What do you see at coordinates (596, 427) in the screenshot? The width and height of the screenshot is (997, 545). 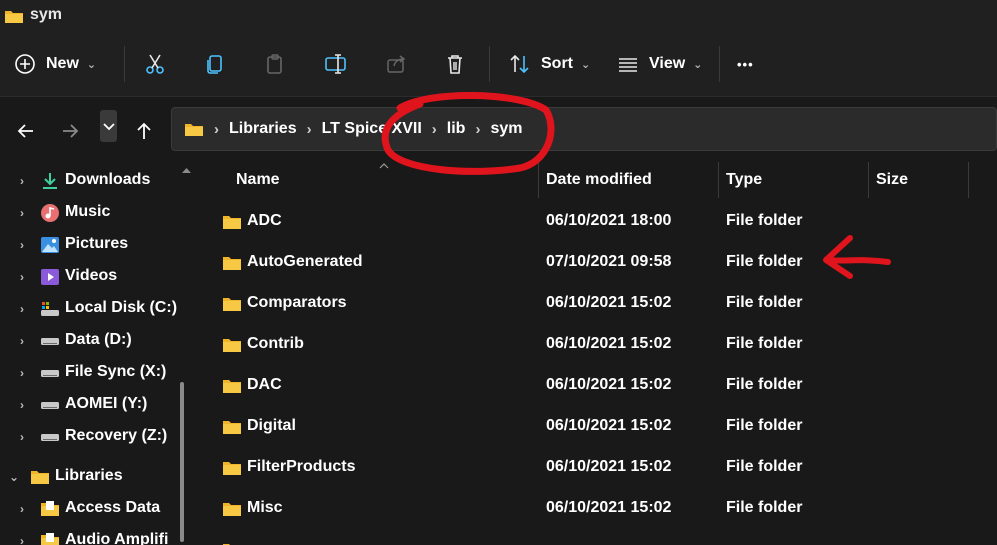 I see `file-row: Digital 06/10/2021 15:02 File folder` at bounding box center [596, 427].